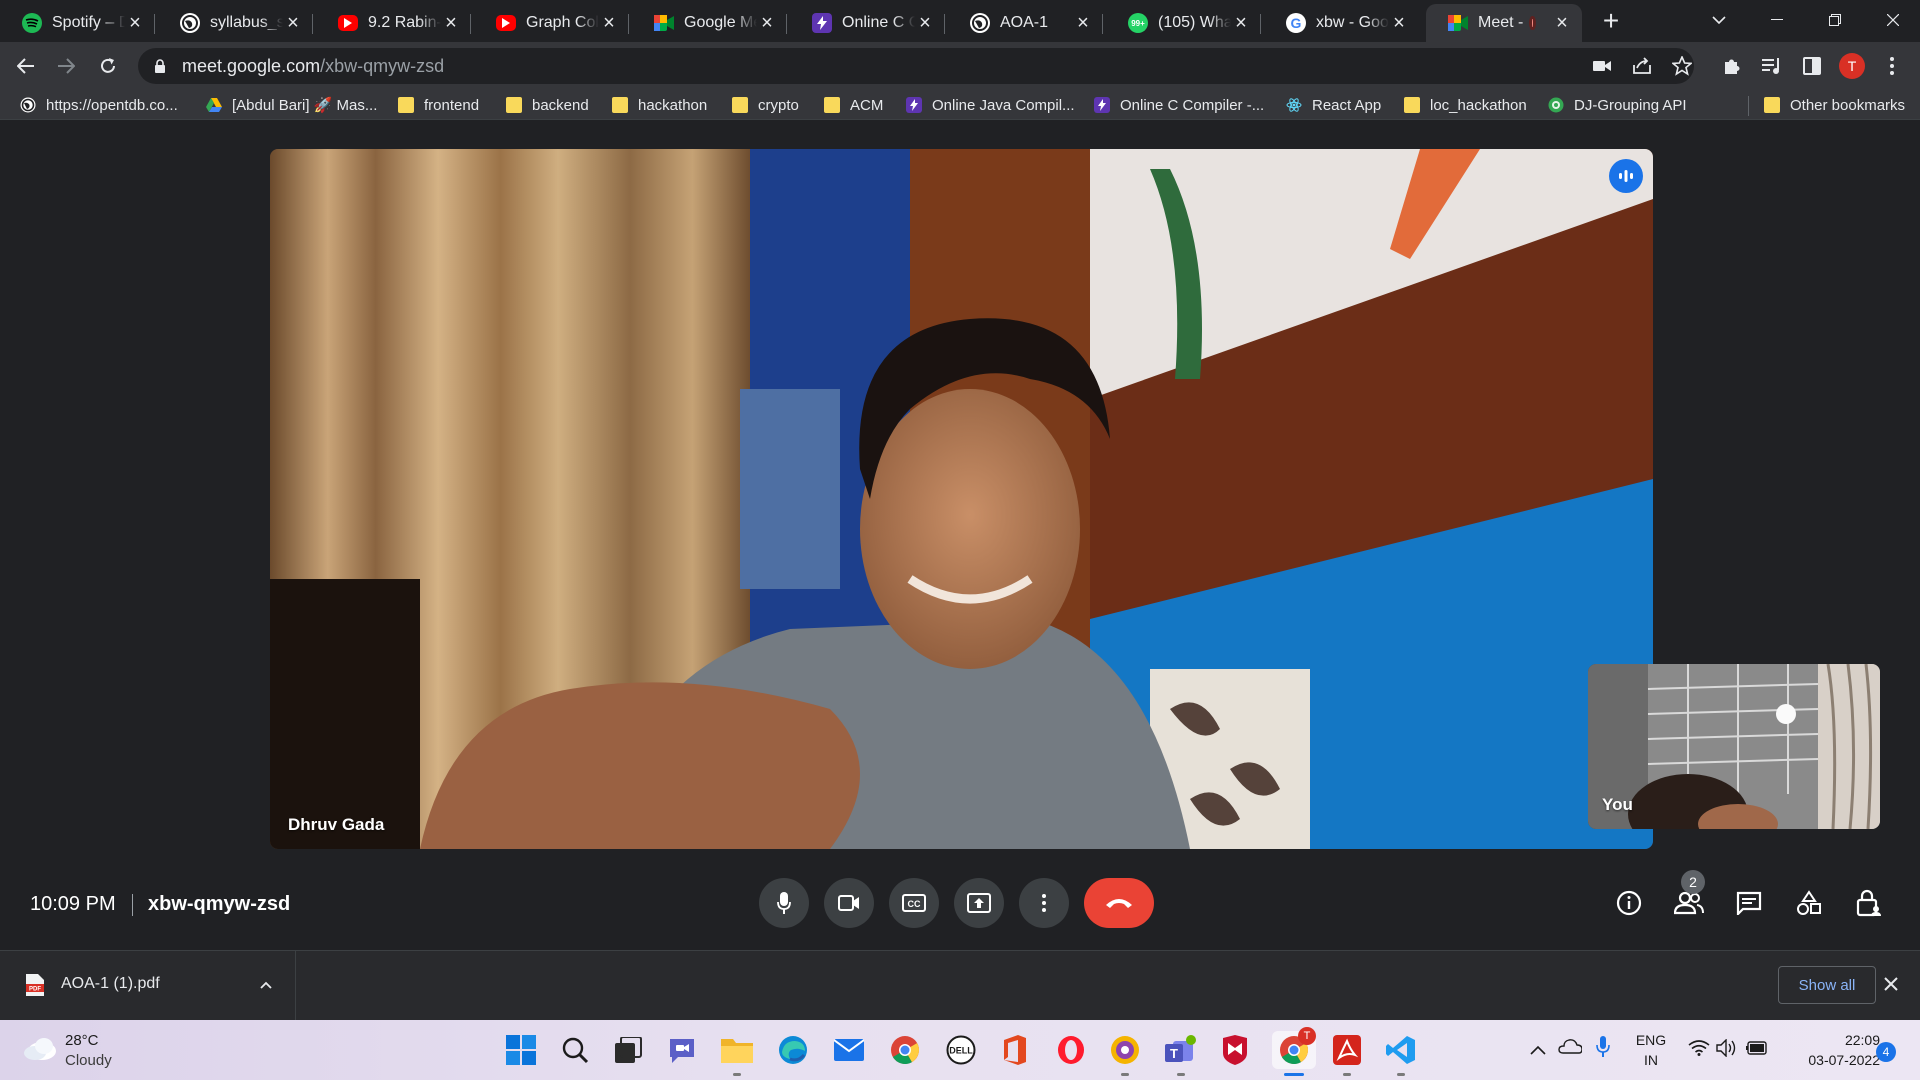  I want to click on bookmark-folder-frontend: frontend, so click(438, 105).